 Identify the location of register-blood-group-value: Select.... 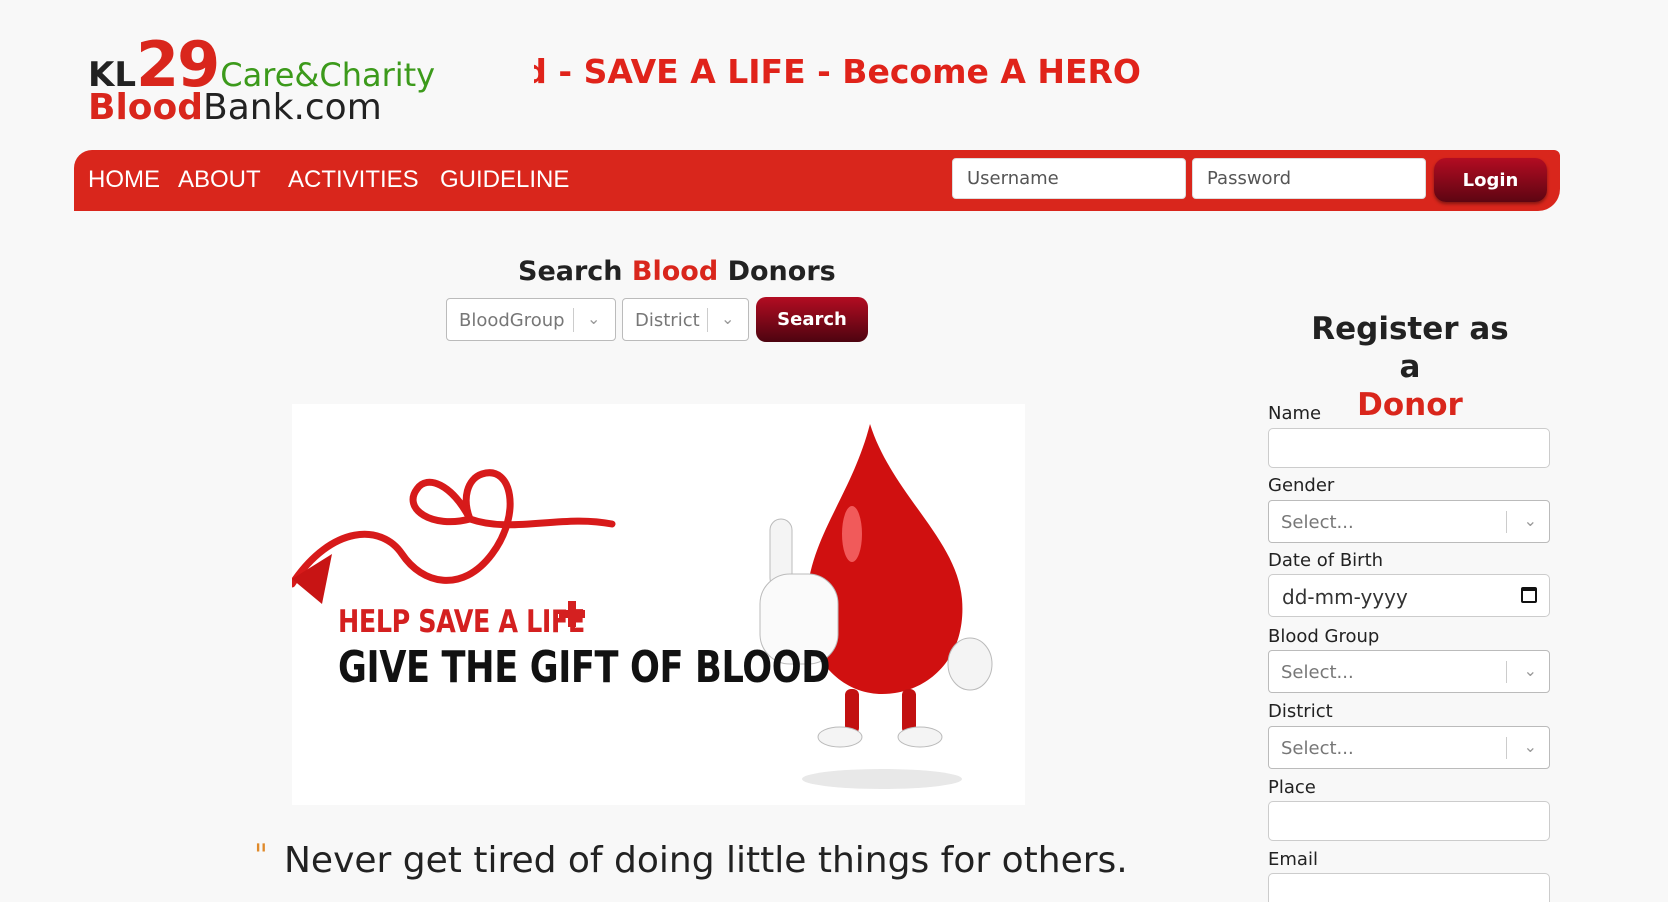
(1317, 672).